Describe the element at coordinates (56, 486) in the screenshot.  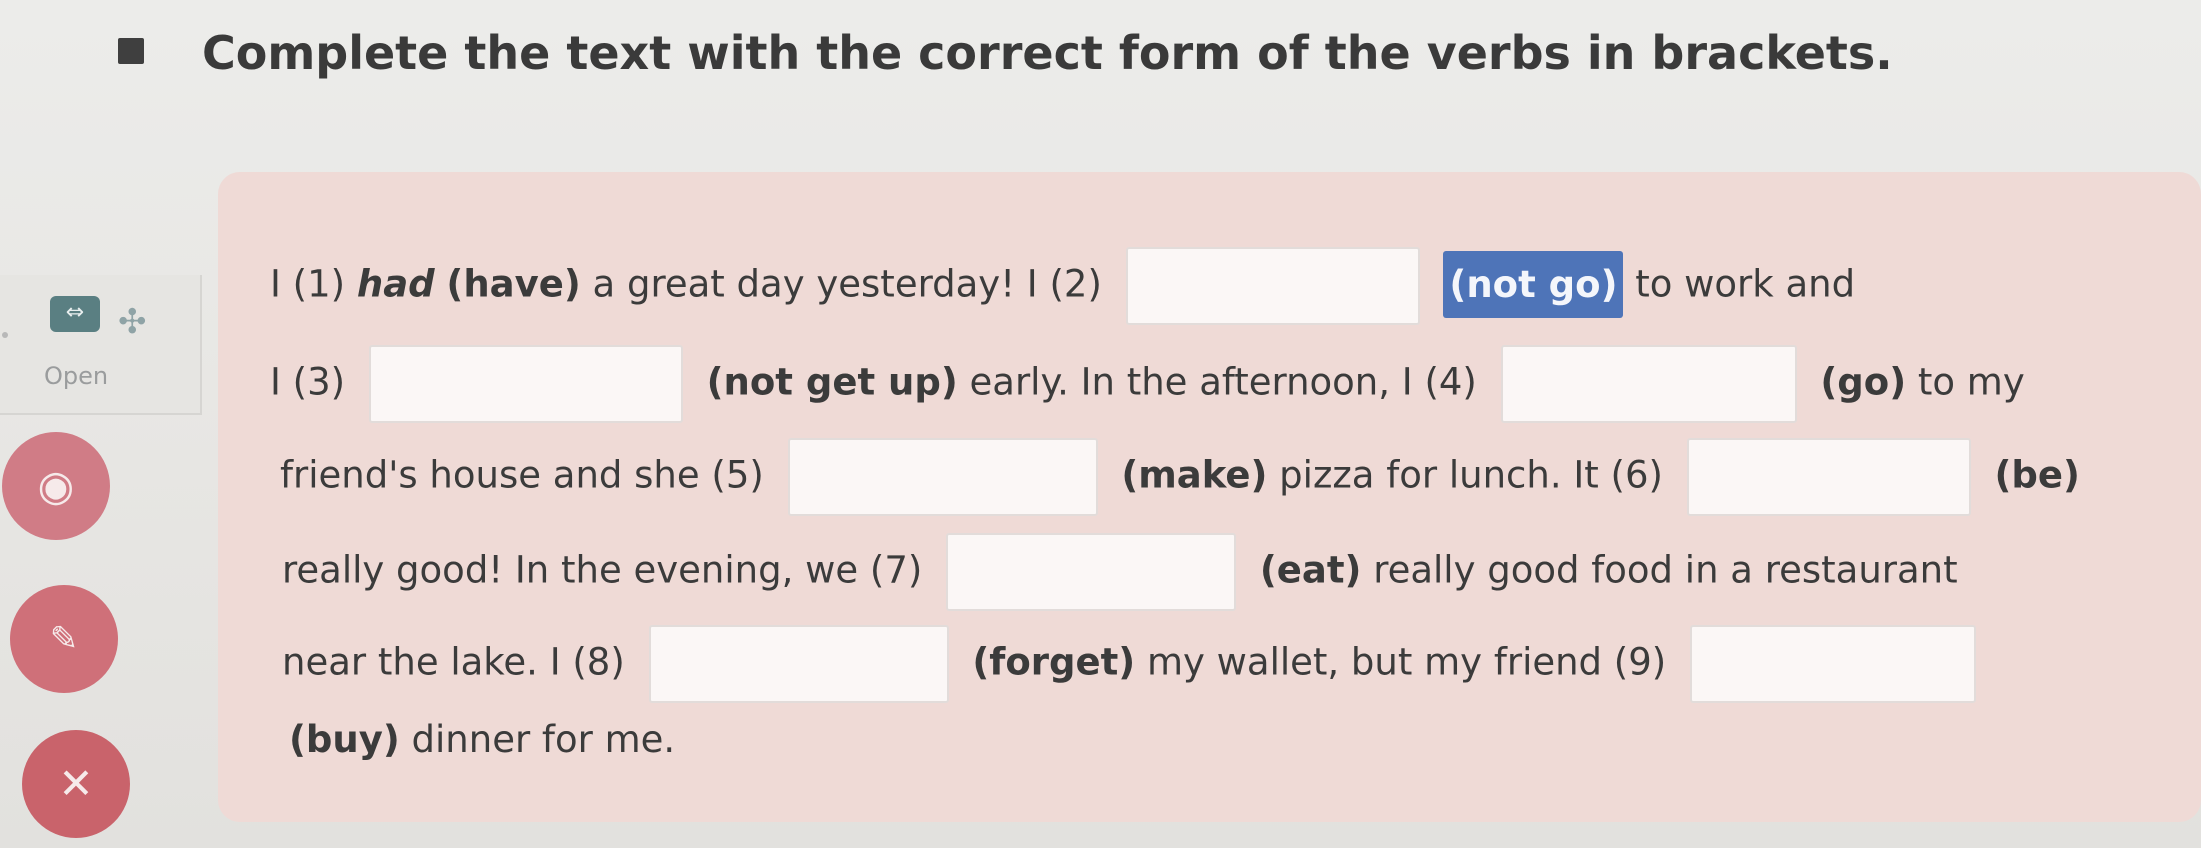
I see `eye-icon: ◉` at that location.